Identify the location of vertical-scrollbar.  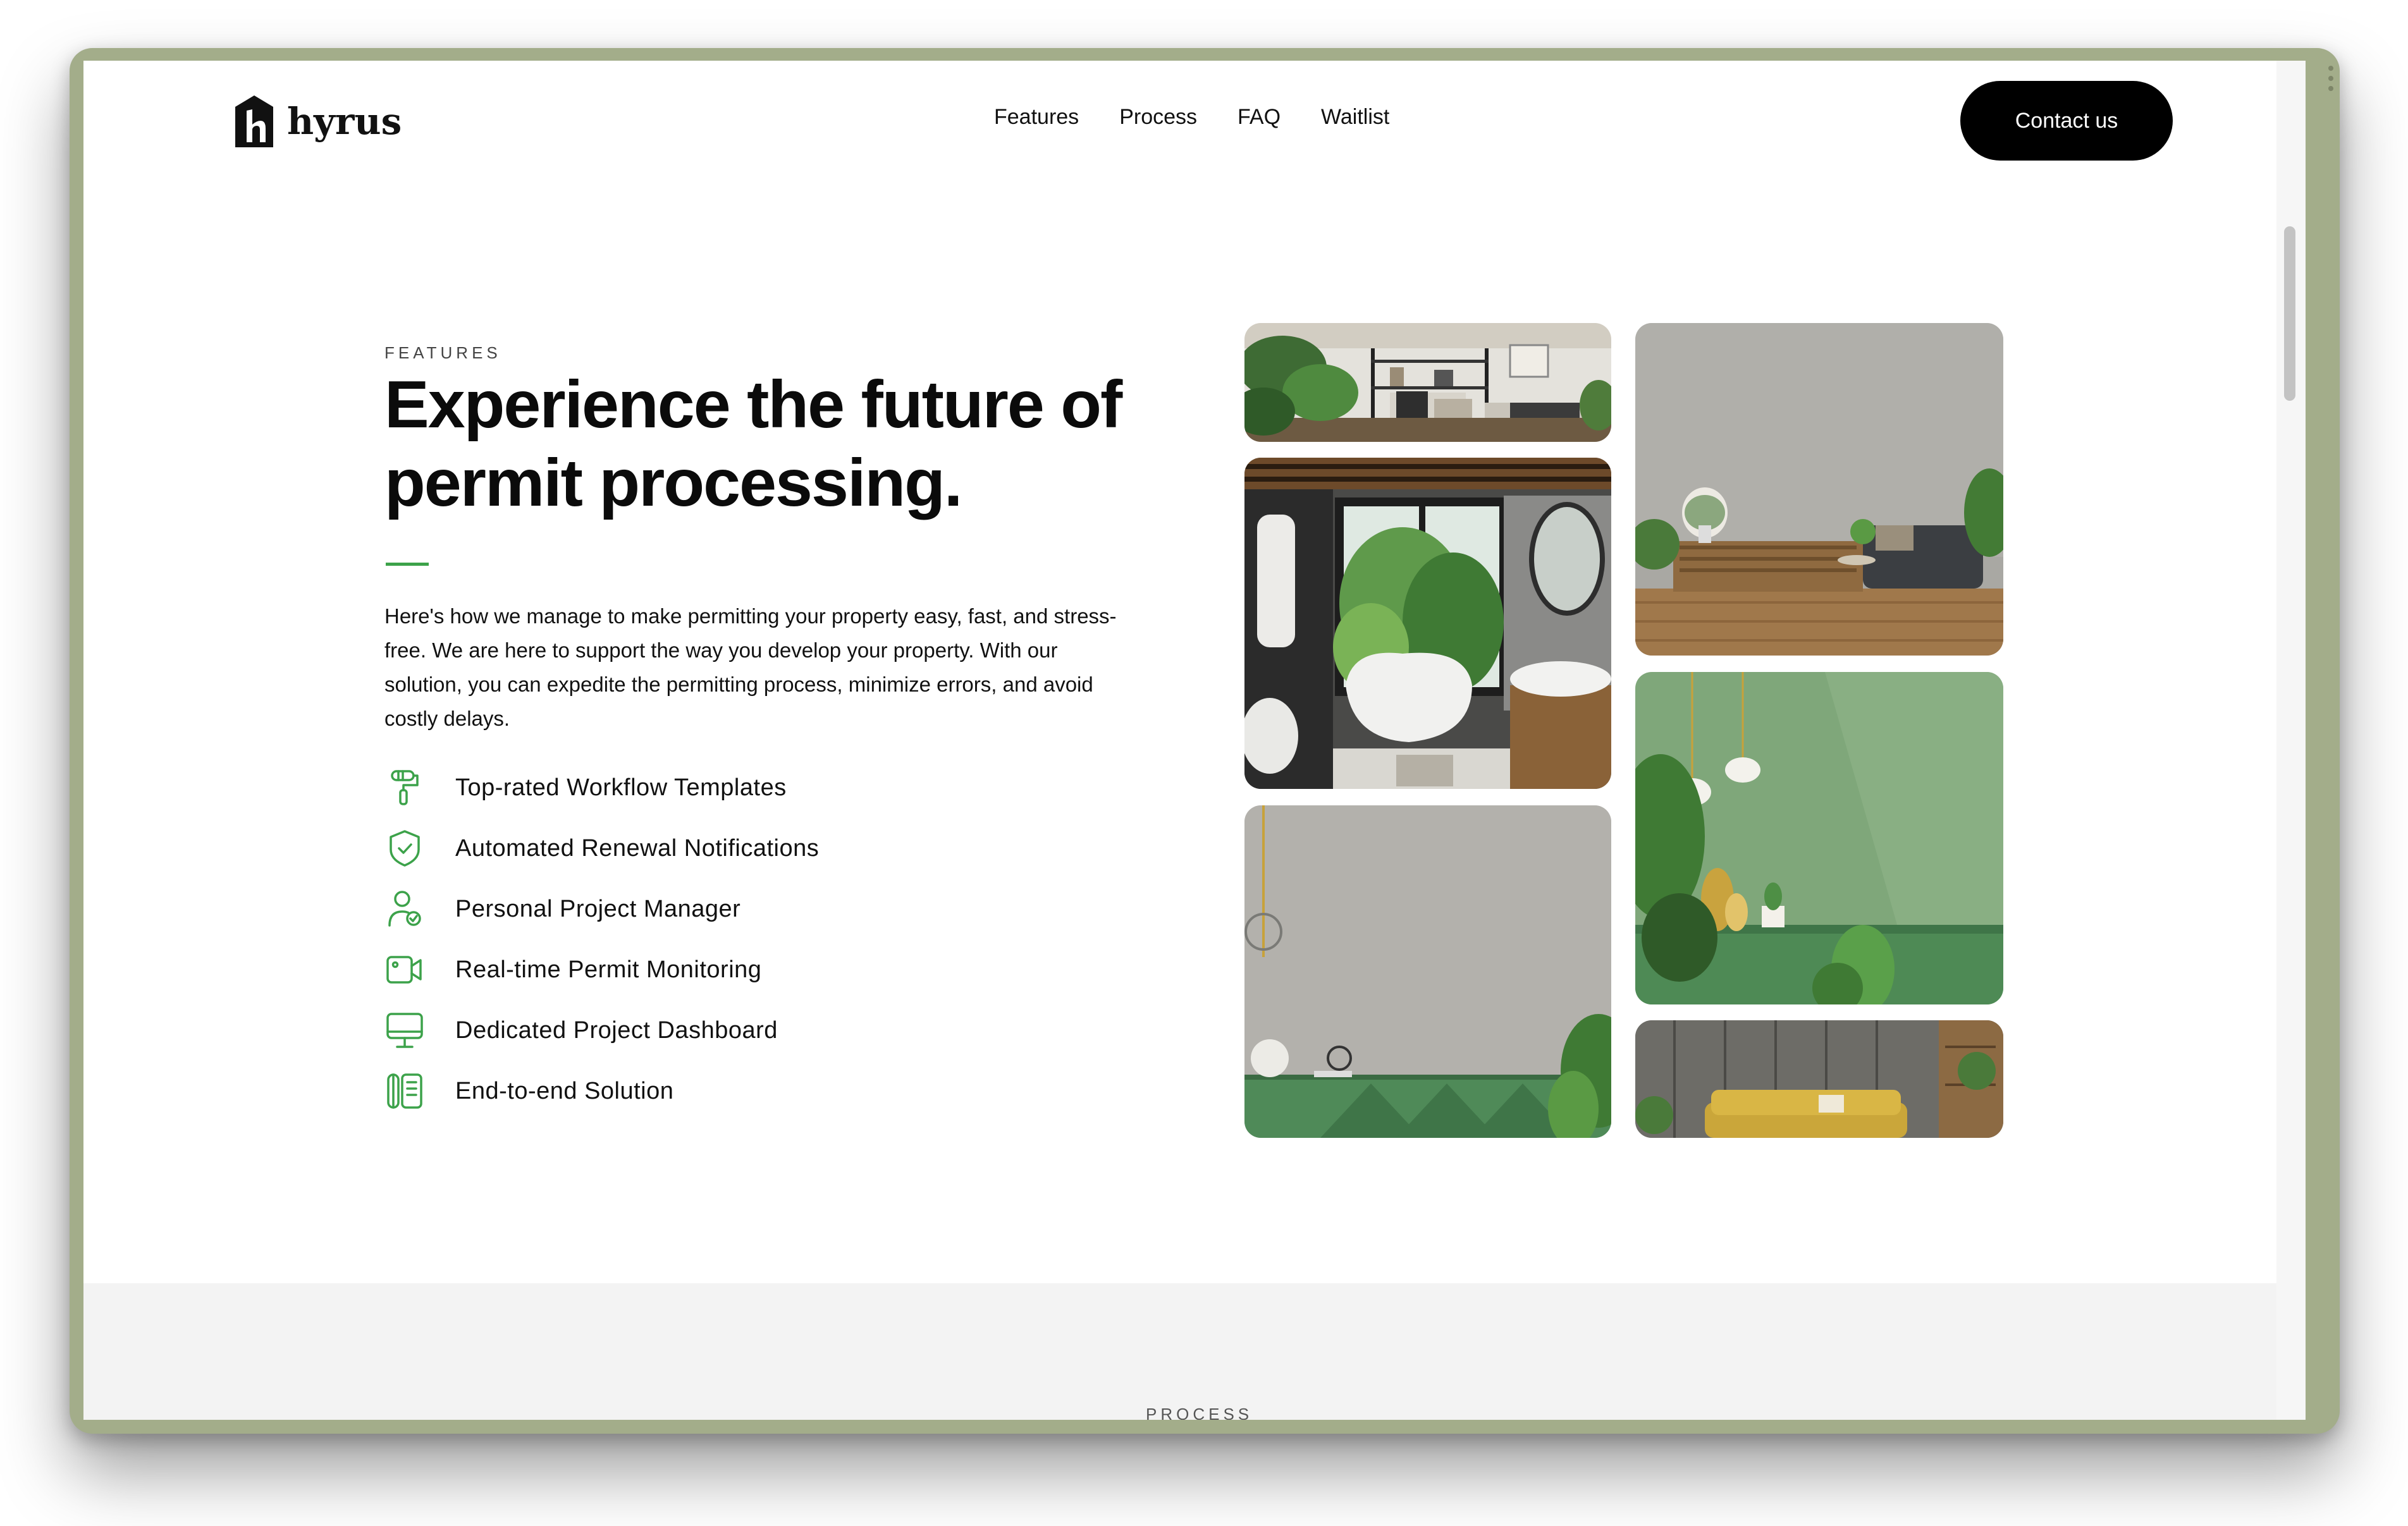
(2291, 740).